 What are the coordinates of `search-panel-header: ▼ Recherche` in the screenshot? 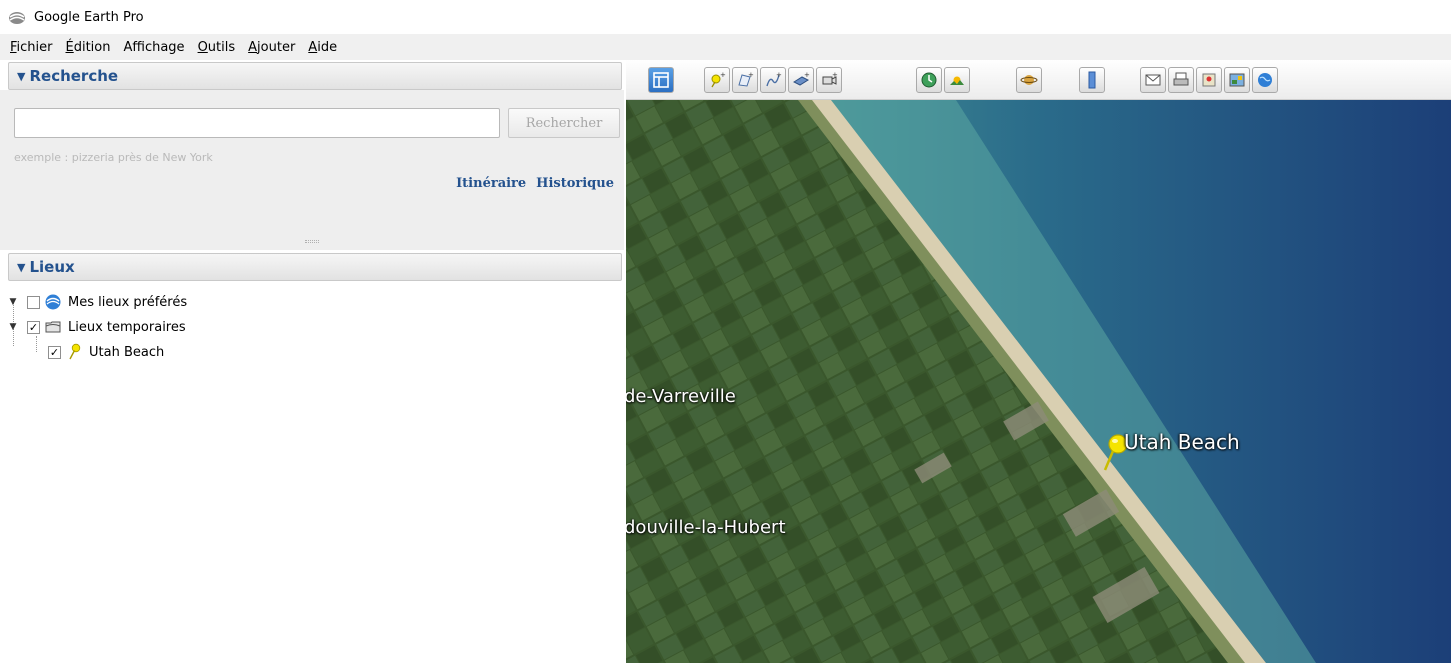 It's located at (315, 76).